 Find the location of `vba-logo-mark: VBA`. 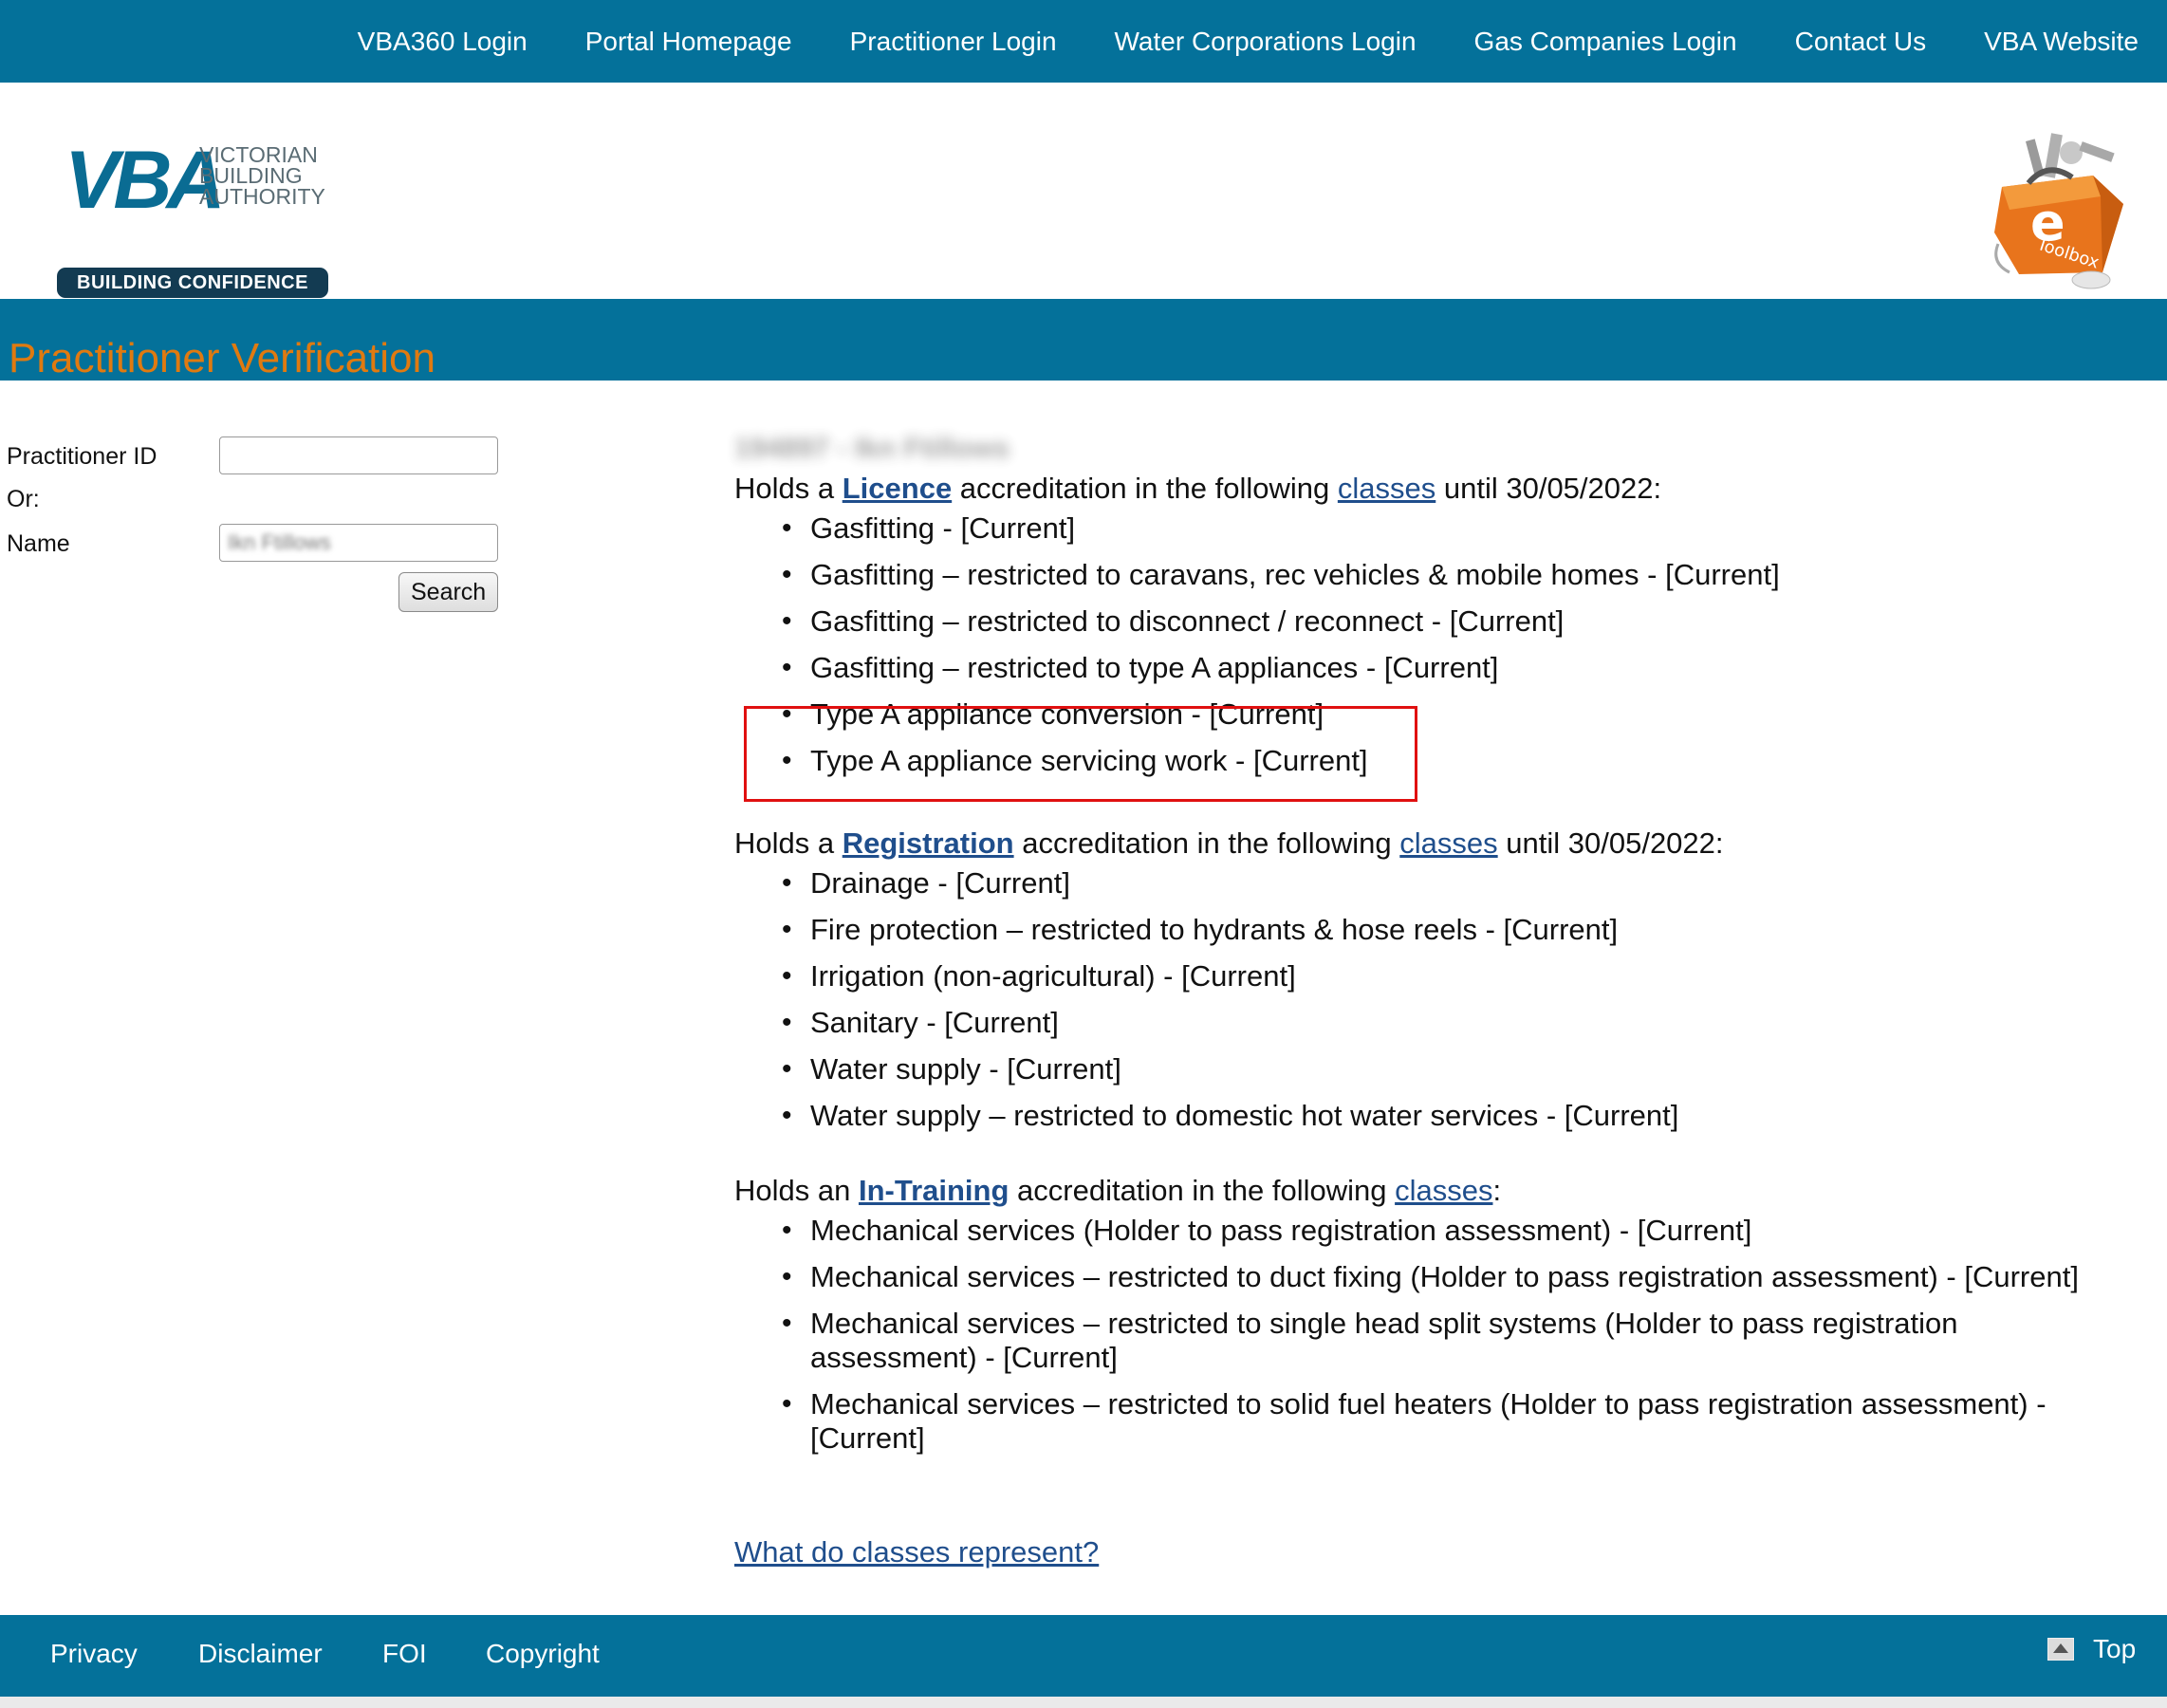

vba-logo-mark: VBA is located at coordinates (145, 181).